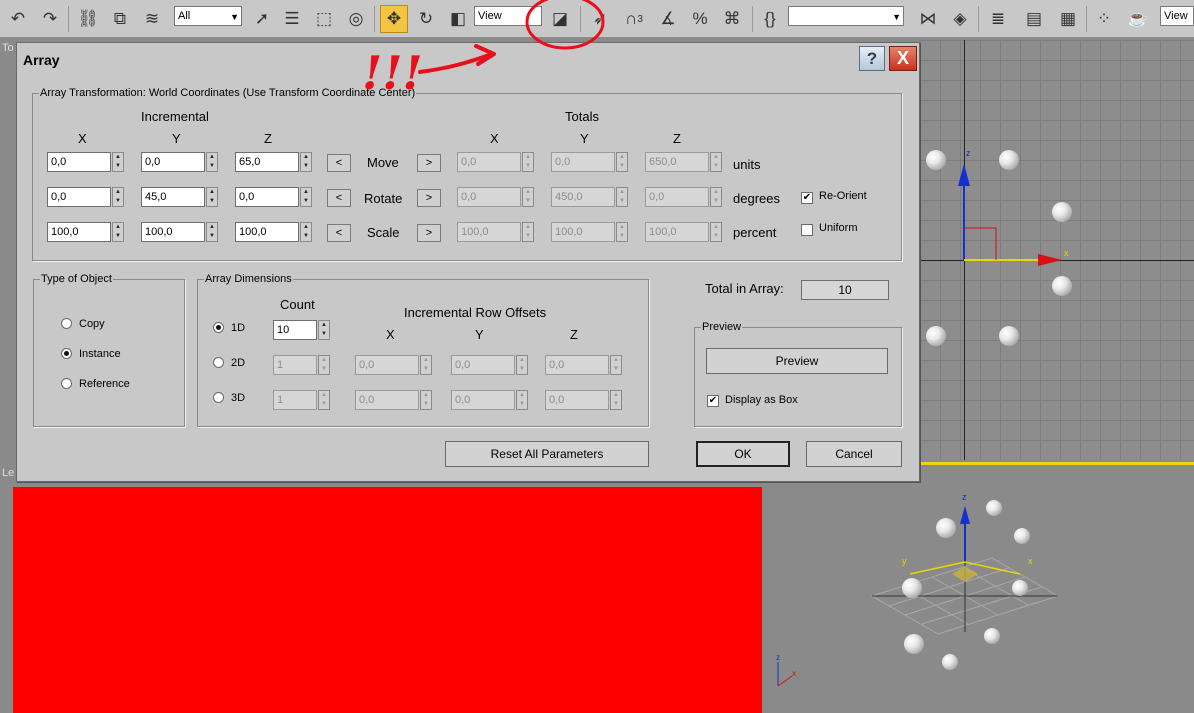 This screenshot has height=713, width=1194. I want to click on rotate-x-incremental: 0,0, so click(79, 197).